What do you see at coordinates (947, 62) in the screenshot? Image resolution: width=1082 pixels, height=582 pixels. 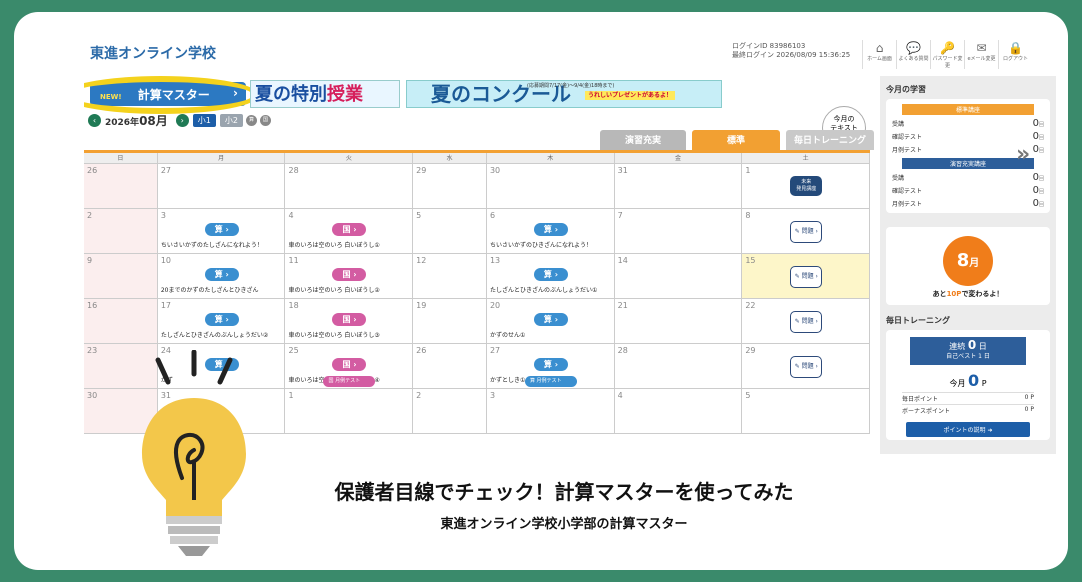 I see `top-icon-label: パスワード変更` at bounding box center [947, 62].